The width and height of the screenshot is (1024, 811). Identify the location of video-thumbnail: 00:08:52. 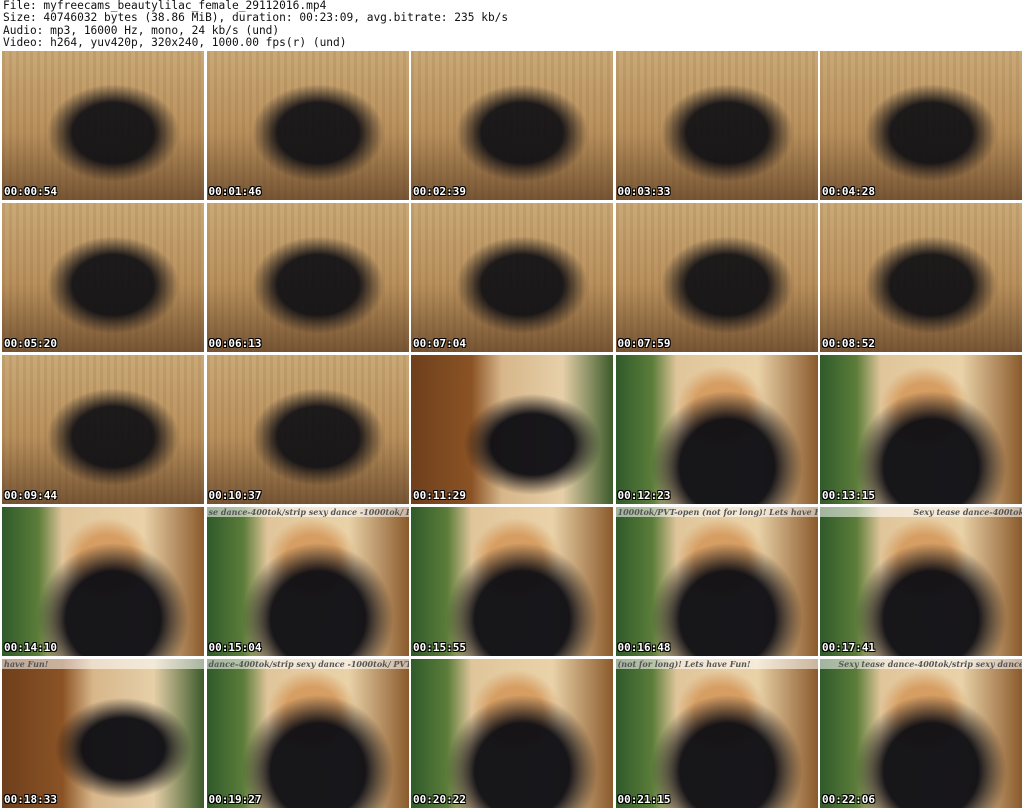
(921, 277).